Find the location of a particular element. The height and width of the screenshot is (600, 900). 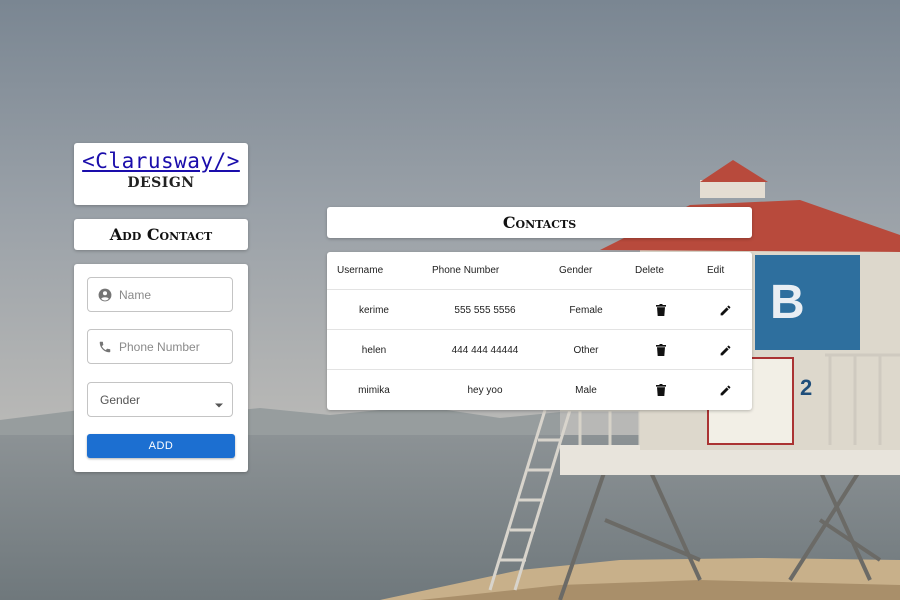

cell-gender: Female is located at coordinates (586, 310).